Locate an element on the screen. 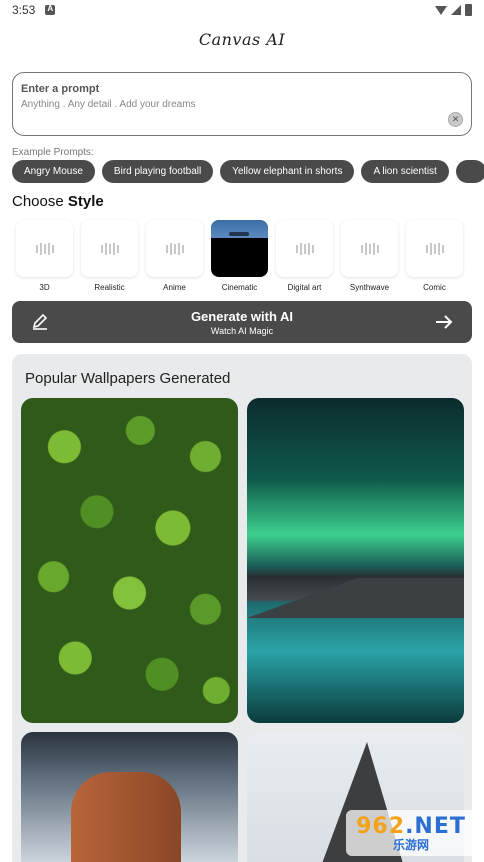 The width and height of the screenshot is (484, 862). style-label: Comic is located at coordinates (434, 287).